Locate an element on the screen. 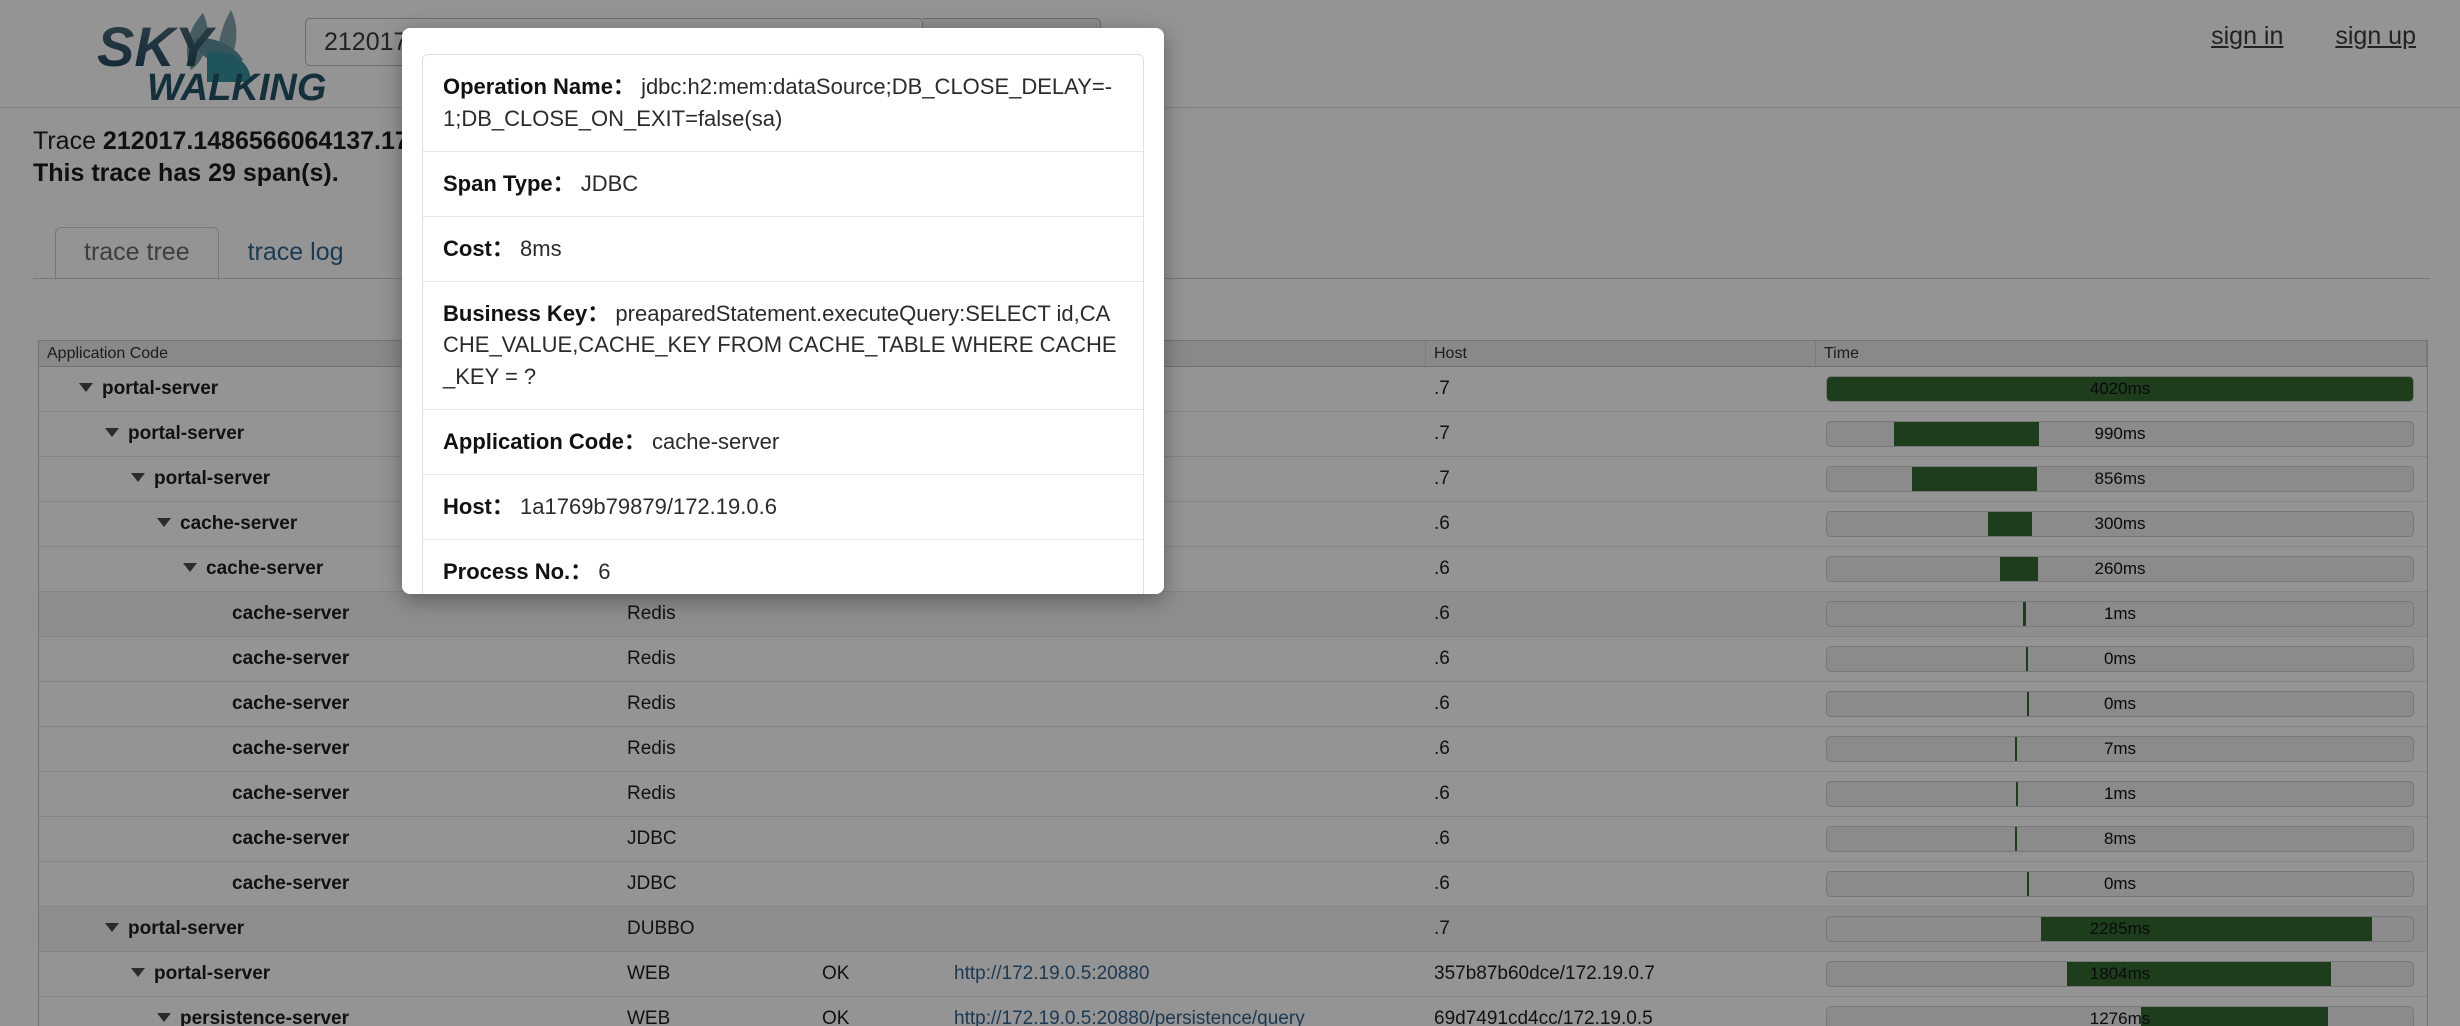 The image size is (2460, 1026). span-detail-key: Process No.： is located at coordinates (518, 572).